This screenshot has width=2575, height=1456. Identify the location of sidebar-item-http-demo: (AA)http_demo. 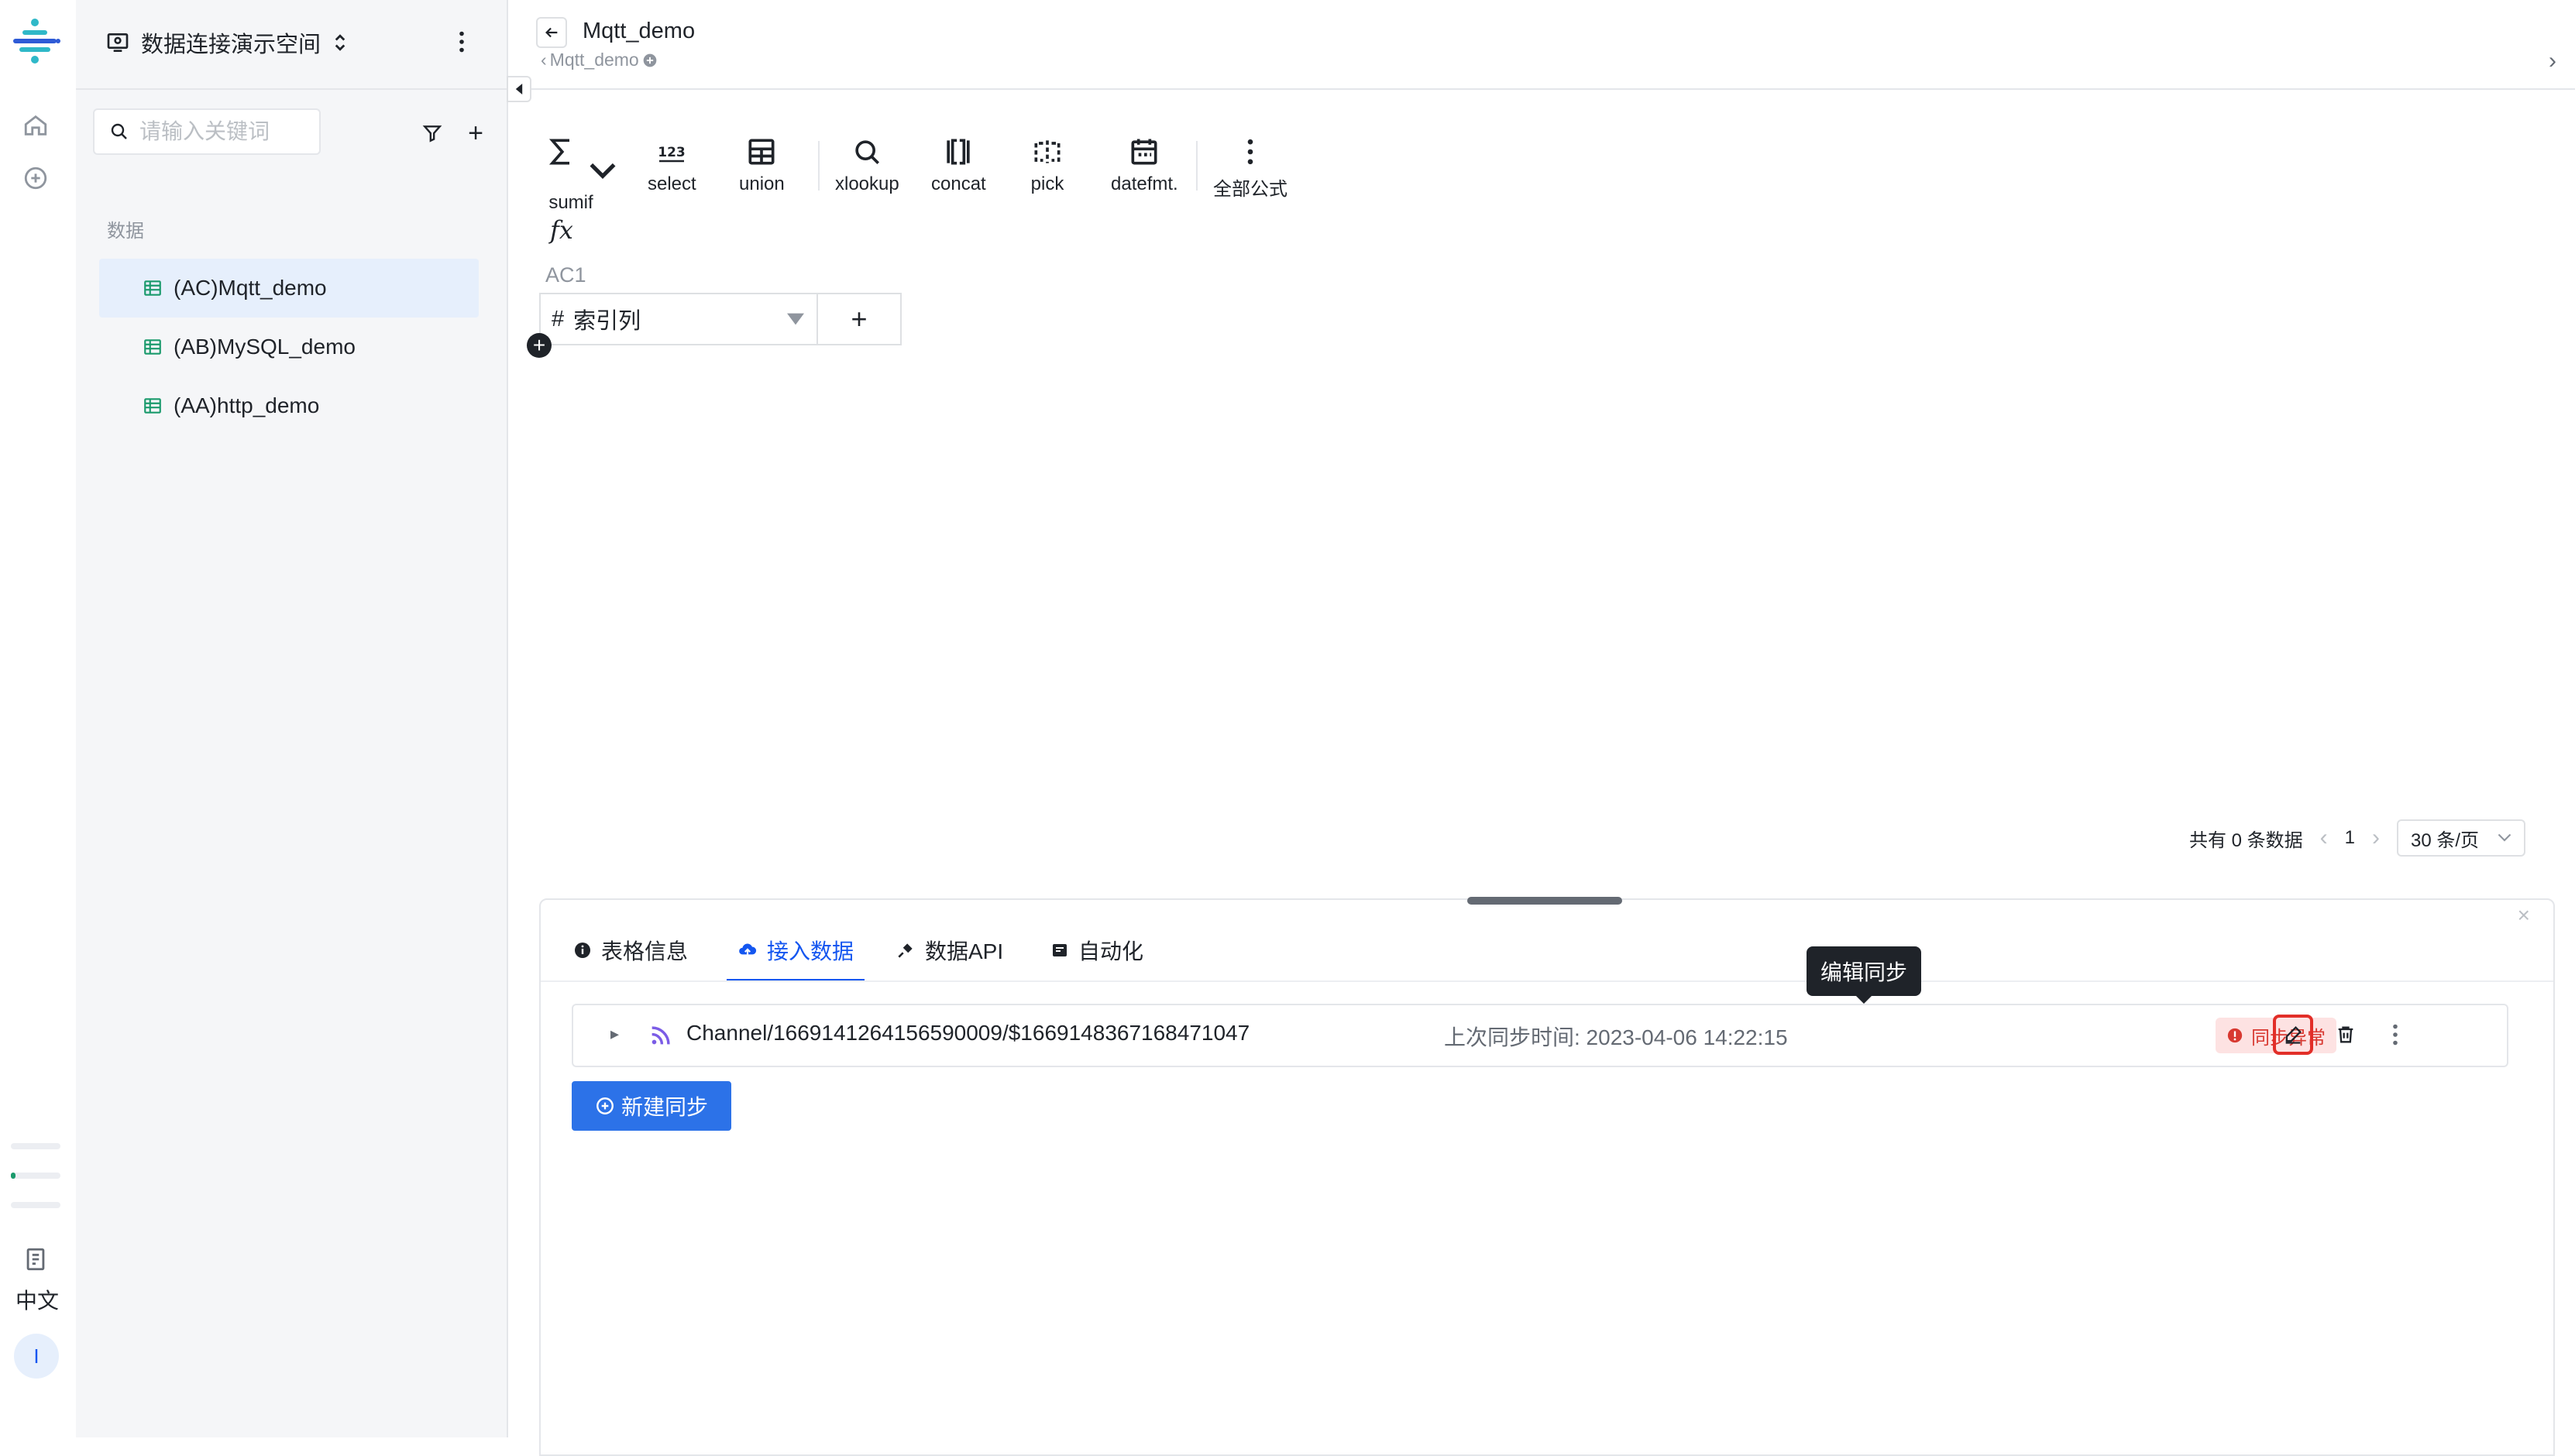
(289, 405).